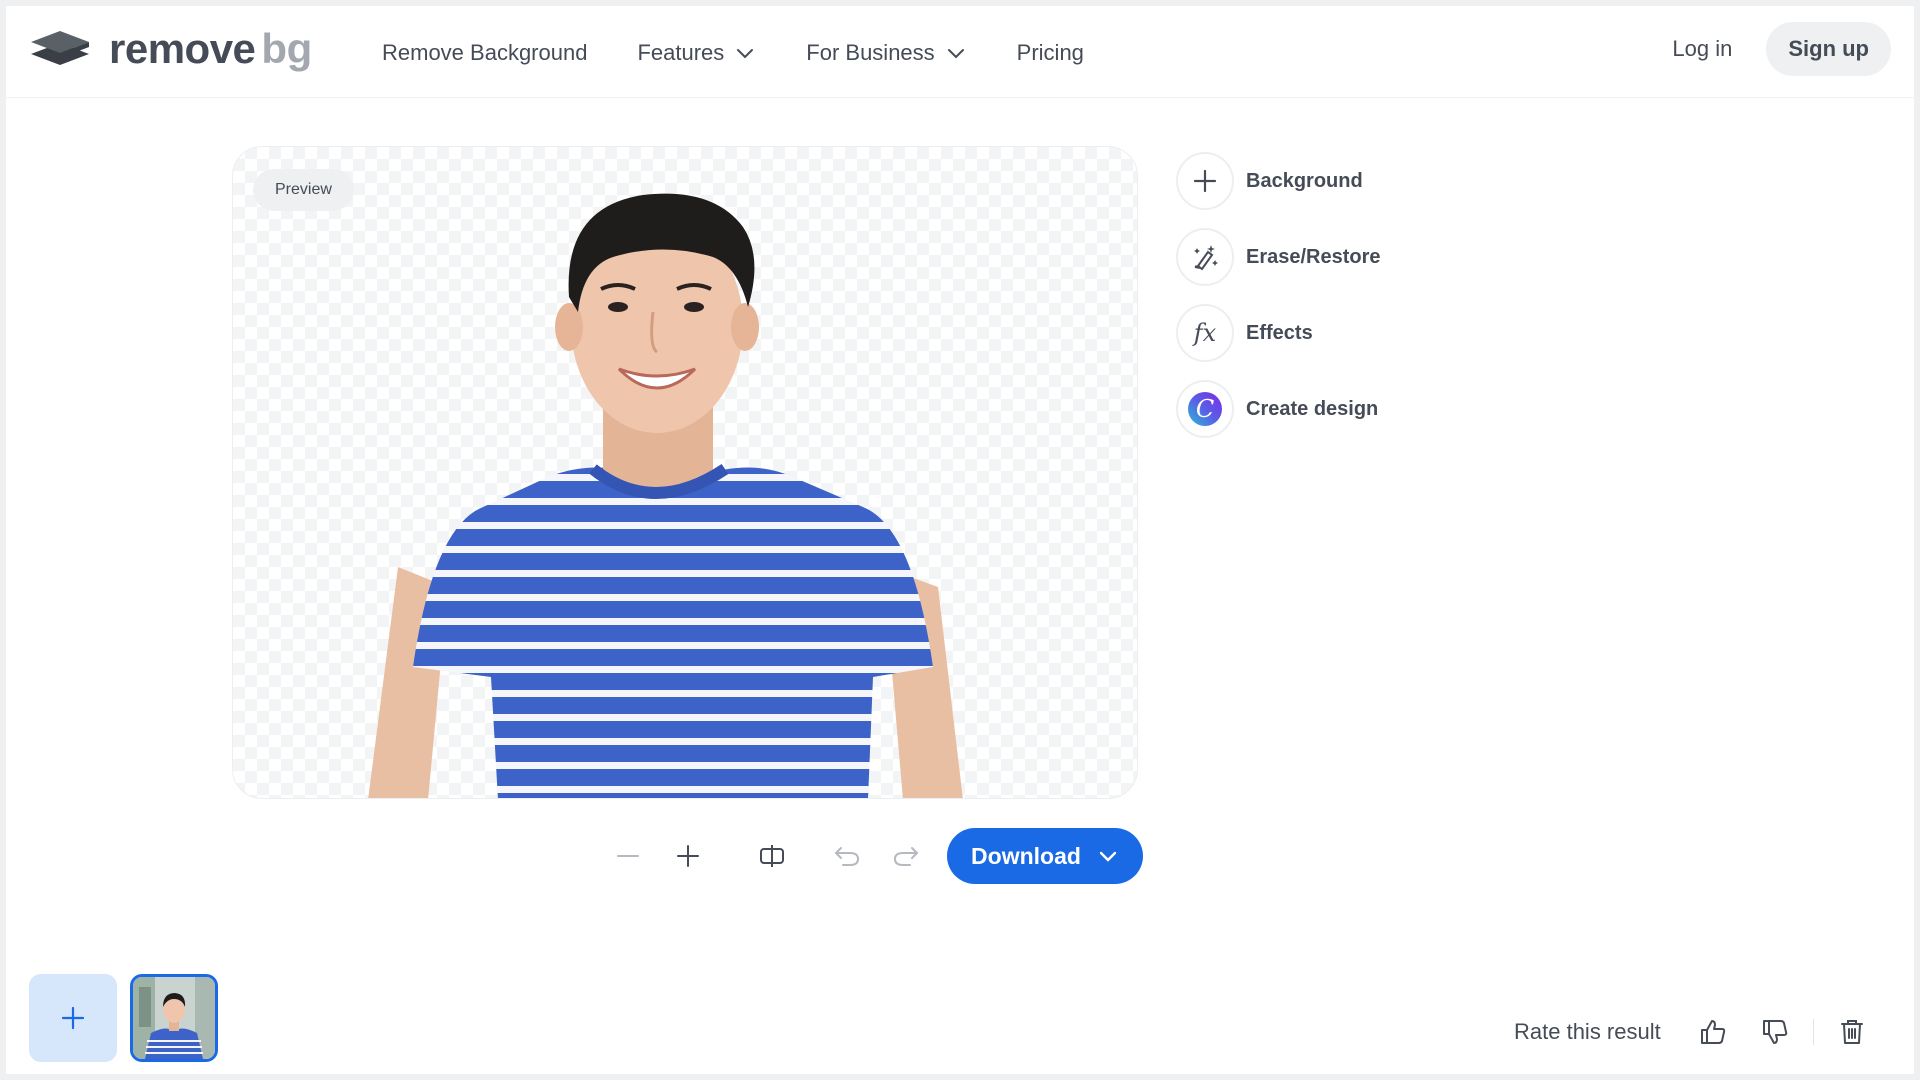  I want to click on nav-pricing: Pricing, so click(1050, 53).